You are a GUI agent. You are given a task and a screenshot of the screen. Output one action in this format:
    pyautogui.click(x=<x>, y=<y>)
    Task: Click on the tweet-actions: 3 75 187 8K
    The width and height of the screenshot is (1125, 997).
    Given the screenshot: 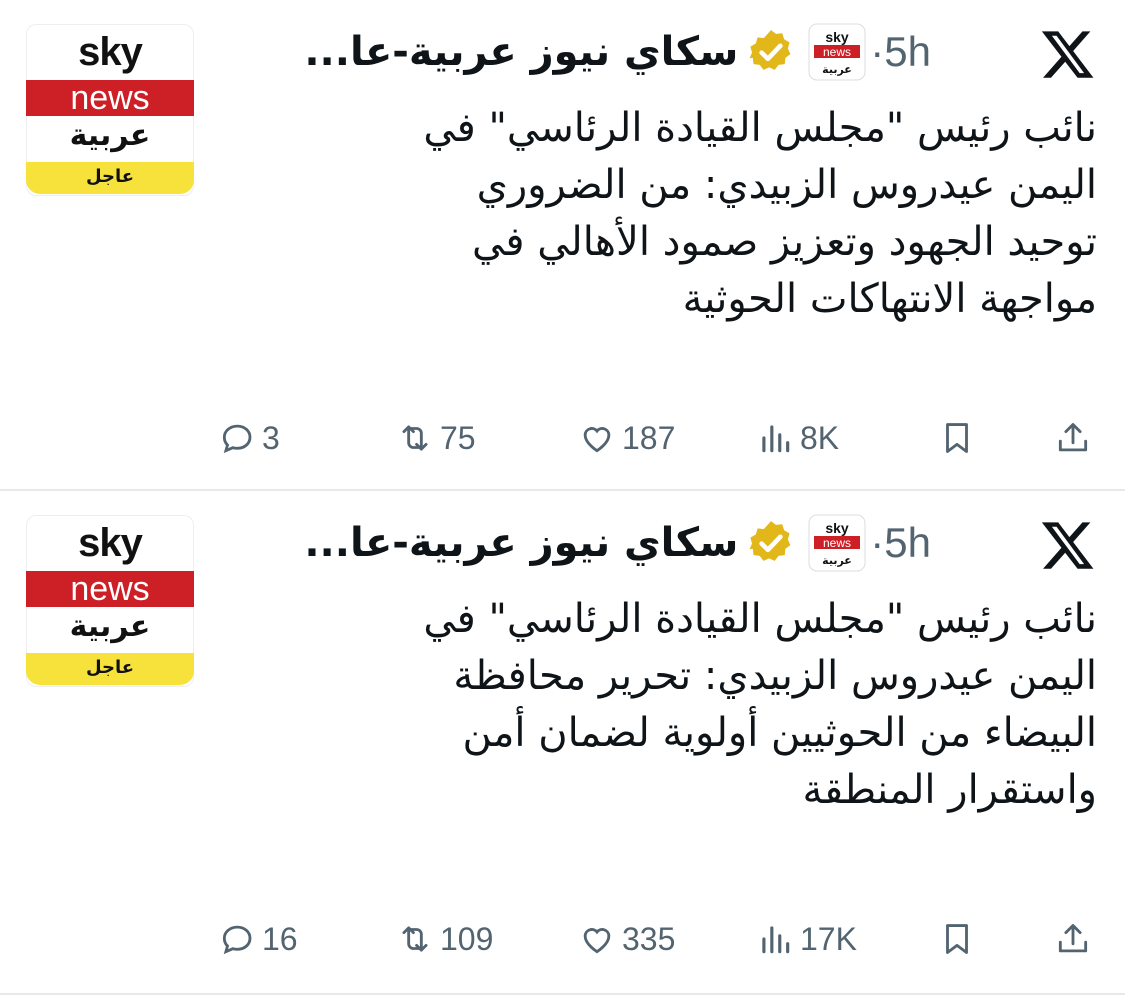 What is the action you would take?
    pyautogui.click(x=658, y=438)
    